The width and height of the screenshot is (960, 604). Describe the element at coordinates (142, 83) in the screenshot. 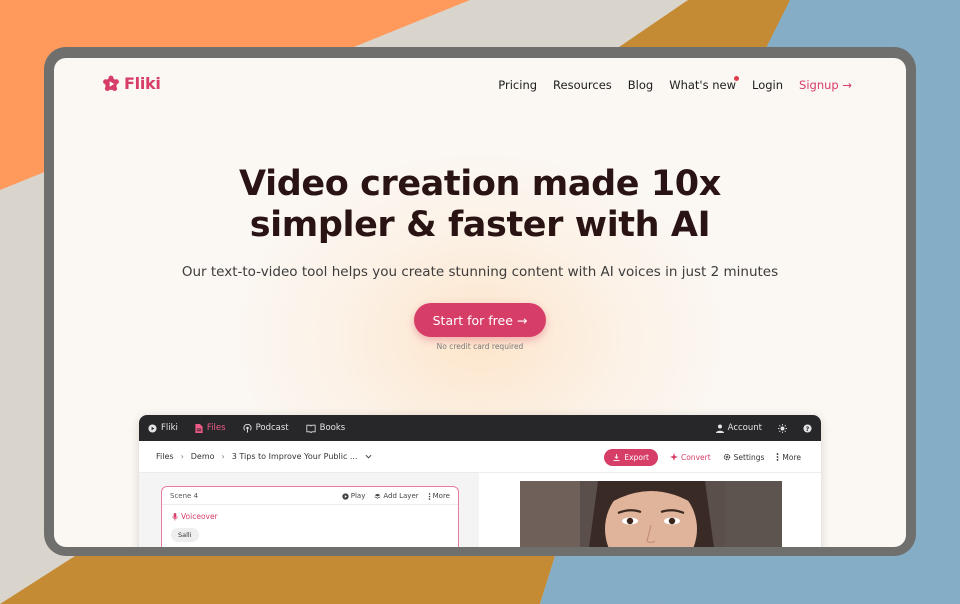

I see `brand-name: Fliki` at that location.